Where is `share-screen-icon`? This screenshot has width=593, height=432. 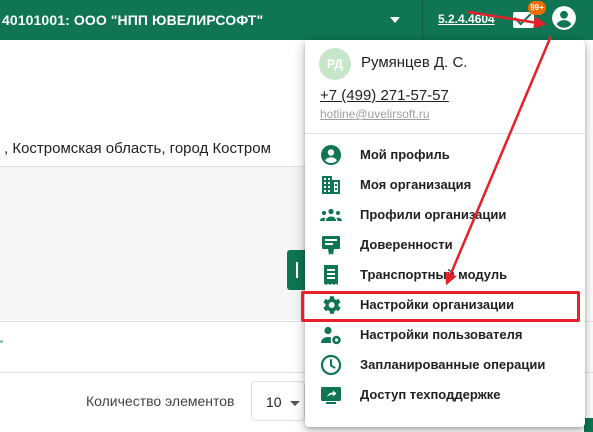
share-screen-icon is located at coordinates (331, 395).